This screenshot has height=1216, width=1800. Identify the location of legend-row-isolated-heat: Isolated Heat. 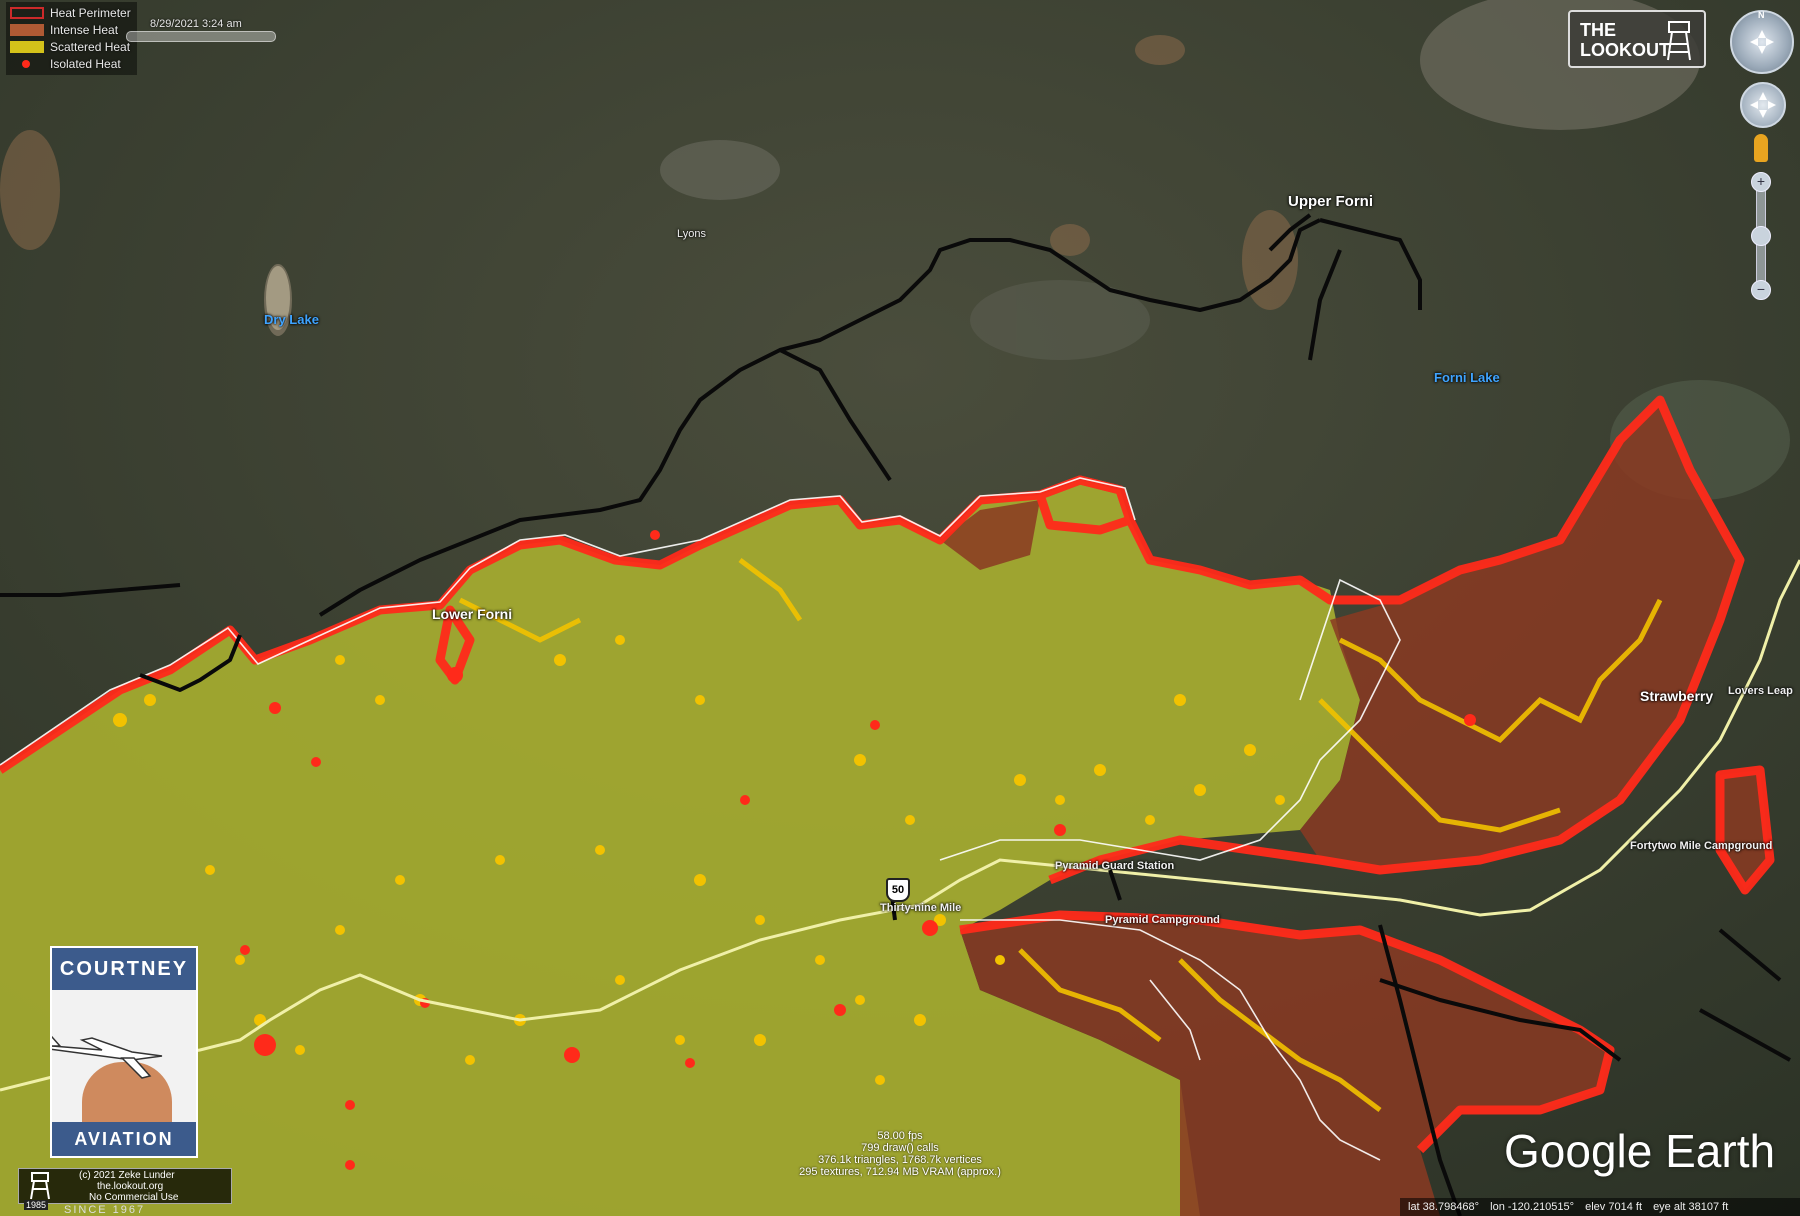
(70, 63).